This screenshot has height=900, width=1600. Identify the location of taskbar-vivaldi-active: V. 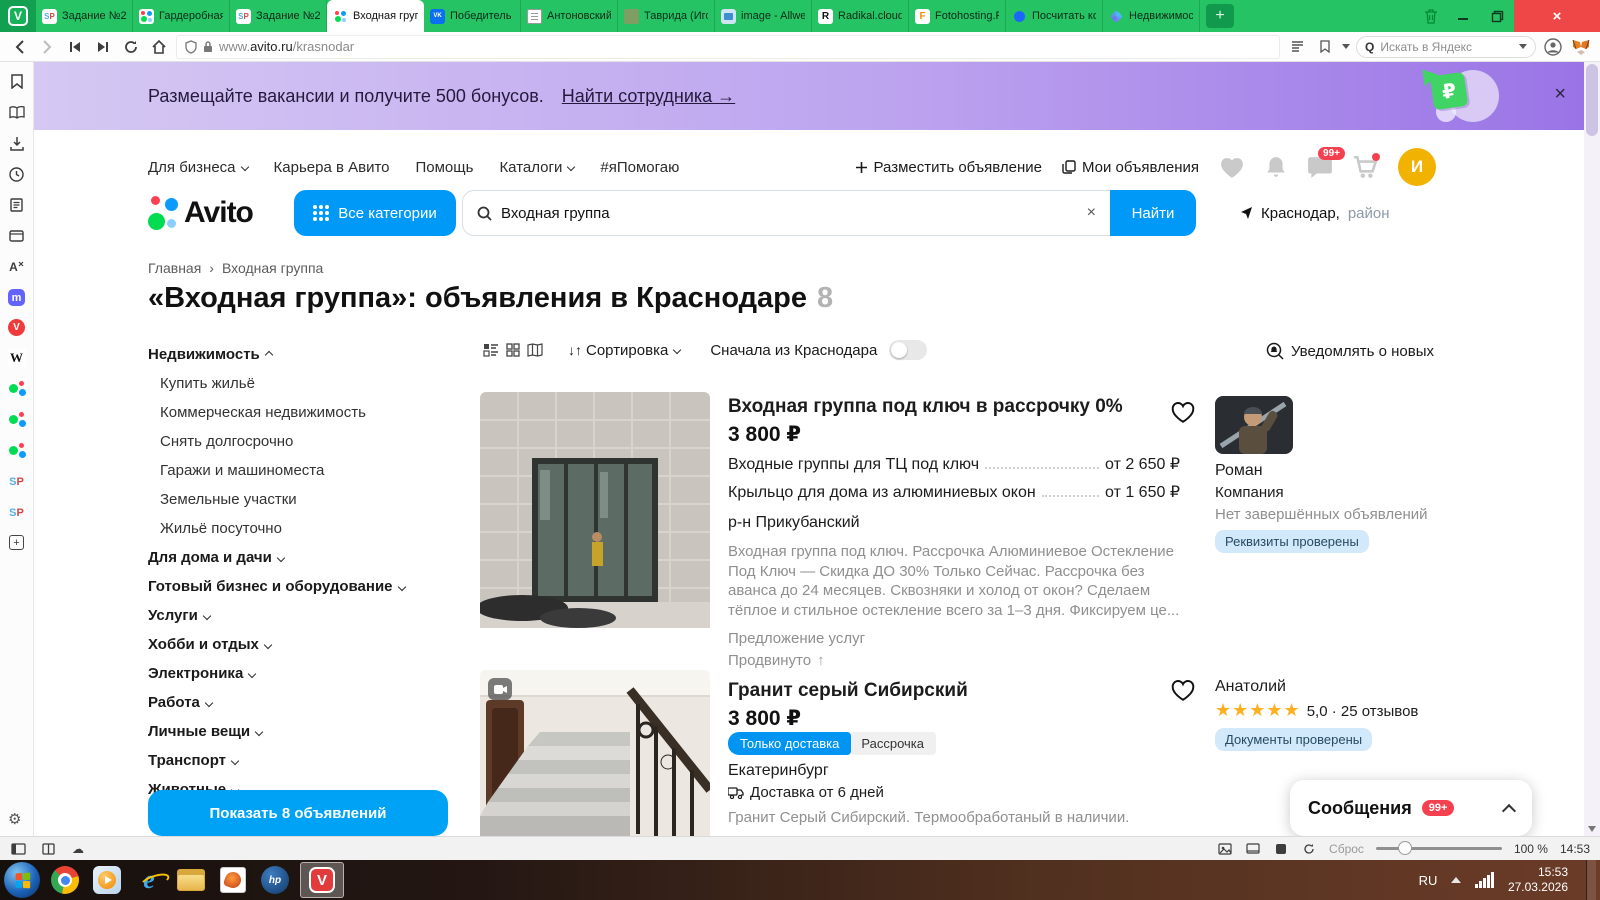
(322, 880).